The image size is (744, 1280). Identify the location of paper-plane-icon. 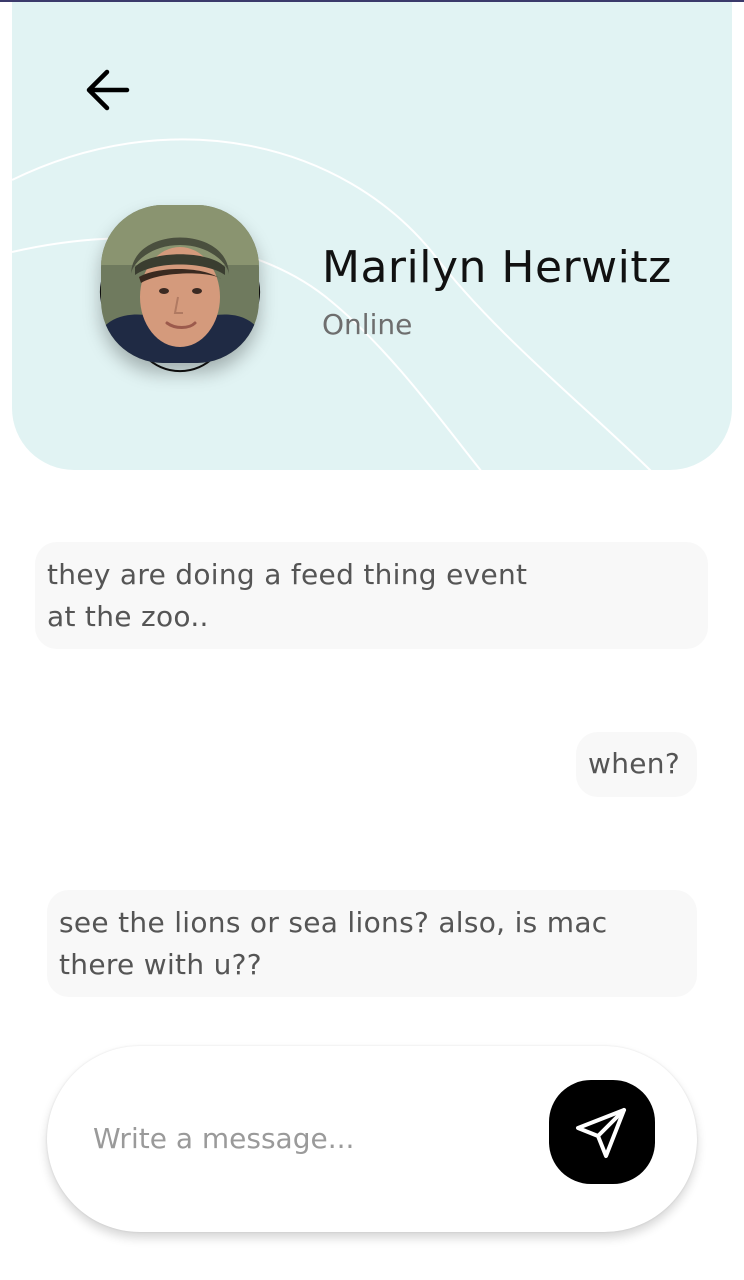
(601, 1133).